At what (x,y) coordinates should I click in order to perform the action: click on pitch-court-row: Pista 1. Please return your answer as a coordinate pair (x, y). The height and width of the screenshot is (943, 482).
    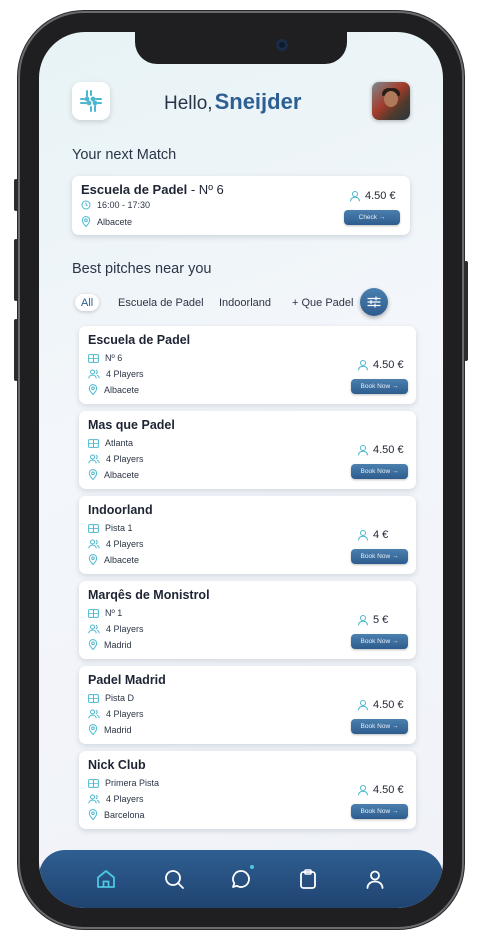
    Looking at the image, I should click on (110, 528).